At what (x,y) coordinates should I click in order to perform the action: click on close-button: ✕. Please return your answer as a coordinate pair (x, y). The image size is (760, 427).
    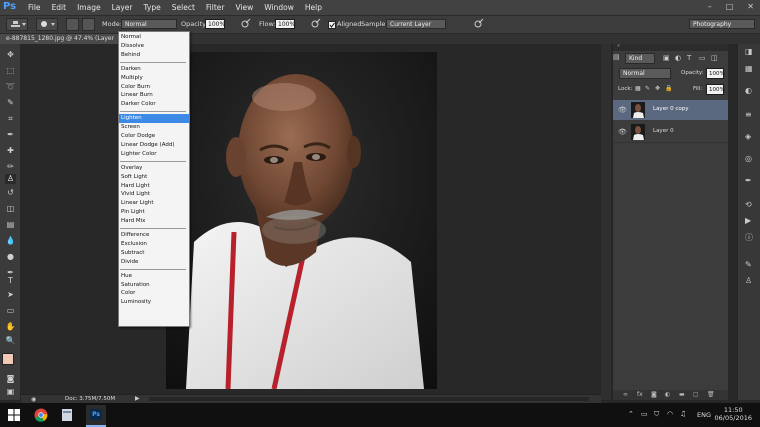
    Looking at the image, I should click on (750, 6).